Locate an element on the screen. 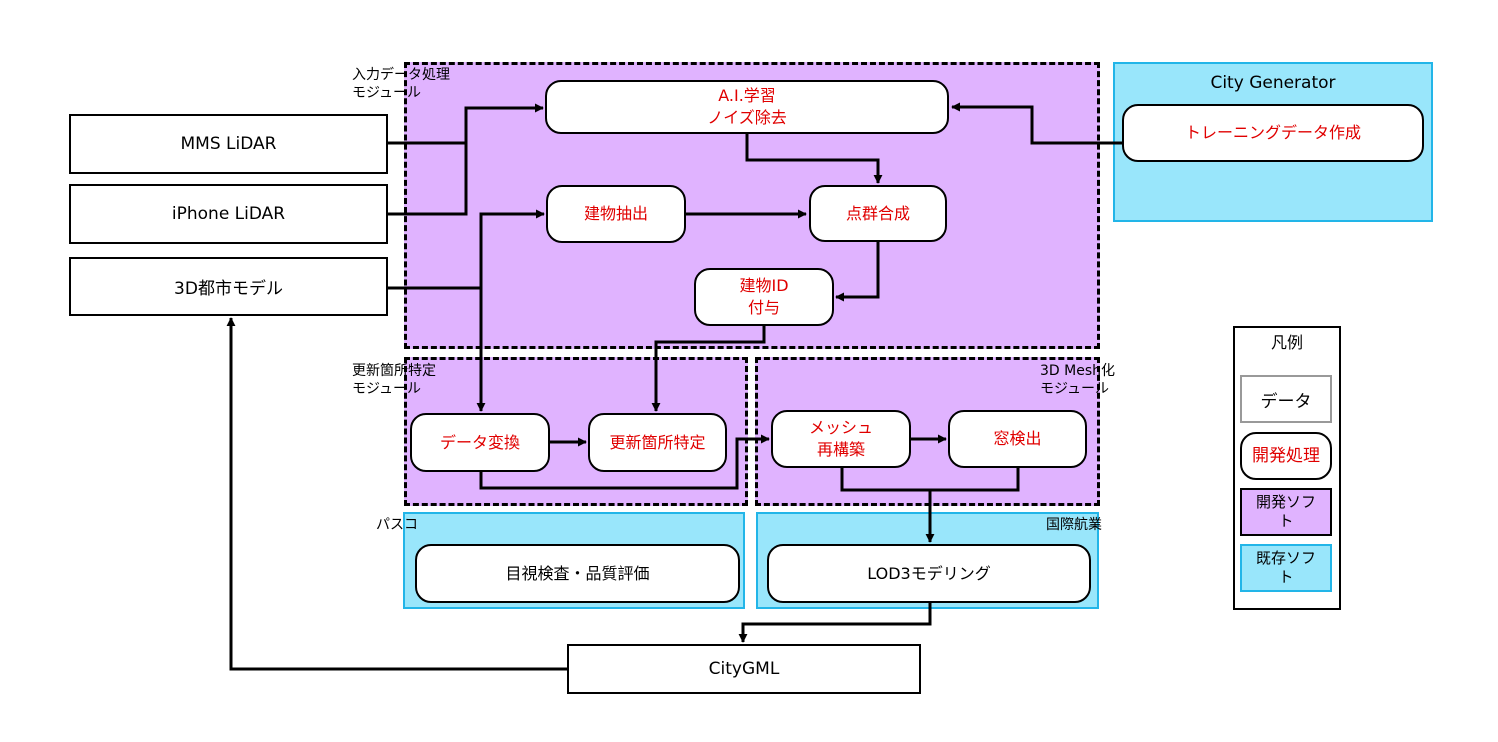  citygml-node: CityGML is located at coordinates (744, 669).